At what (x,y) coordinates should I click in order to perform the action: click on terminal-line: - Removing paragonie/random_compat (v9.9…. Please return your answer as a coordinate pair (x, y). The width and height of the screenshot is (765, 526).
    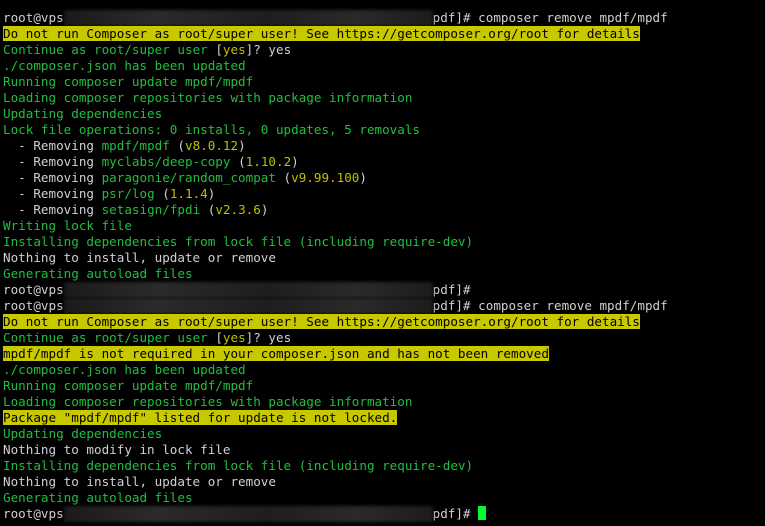
    Looking at the image, I should click on (382, 178).